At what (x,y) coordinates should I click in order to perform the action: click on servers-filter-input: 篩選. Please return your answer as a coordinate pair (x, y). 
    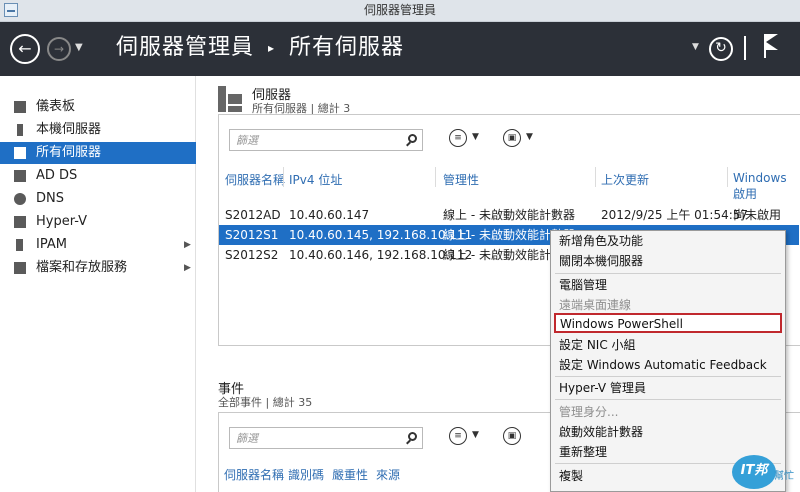
    Looking at the image, I should click on (326, 140).